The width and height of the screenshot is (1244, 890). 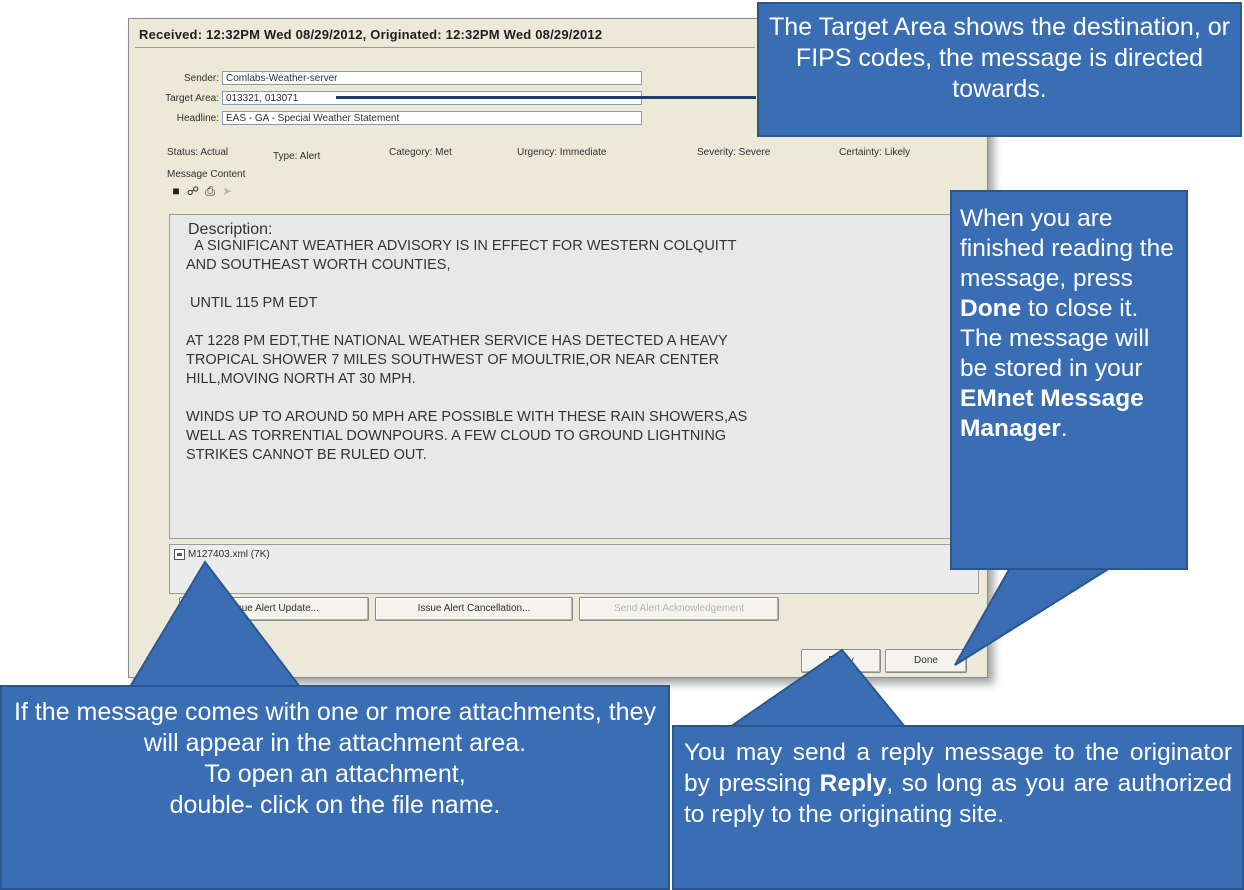 I want to click on attachment-callout-line-2: To open an attachment,, so click(x=335, y=774).